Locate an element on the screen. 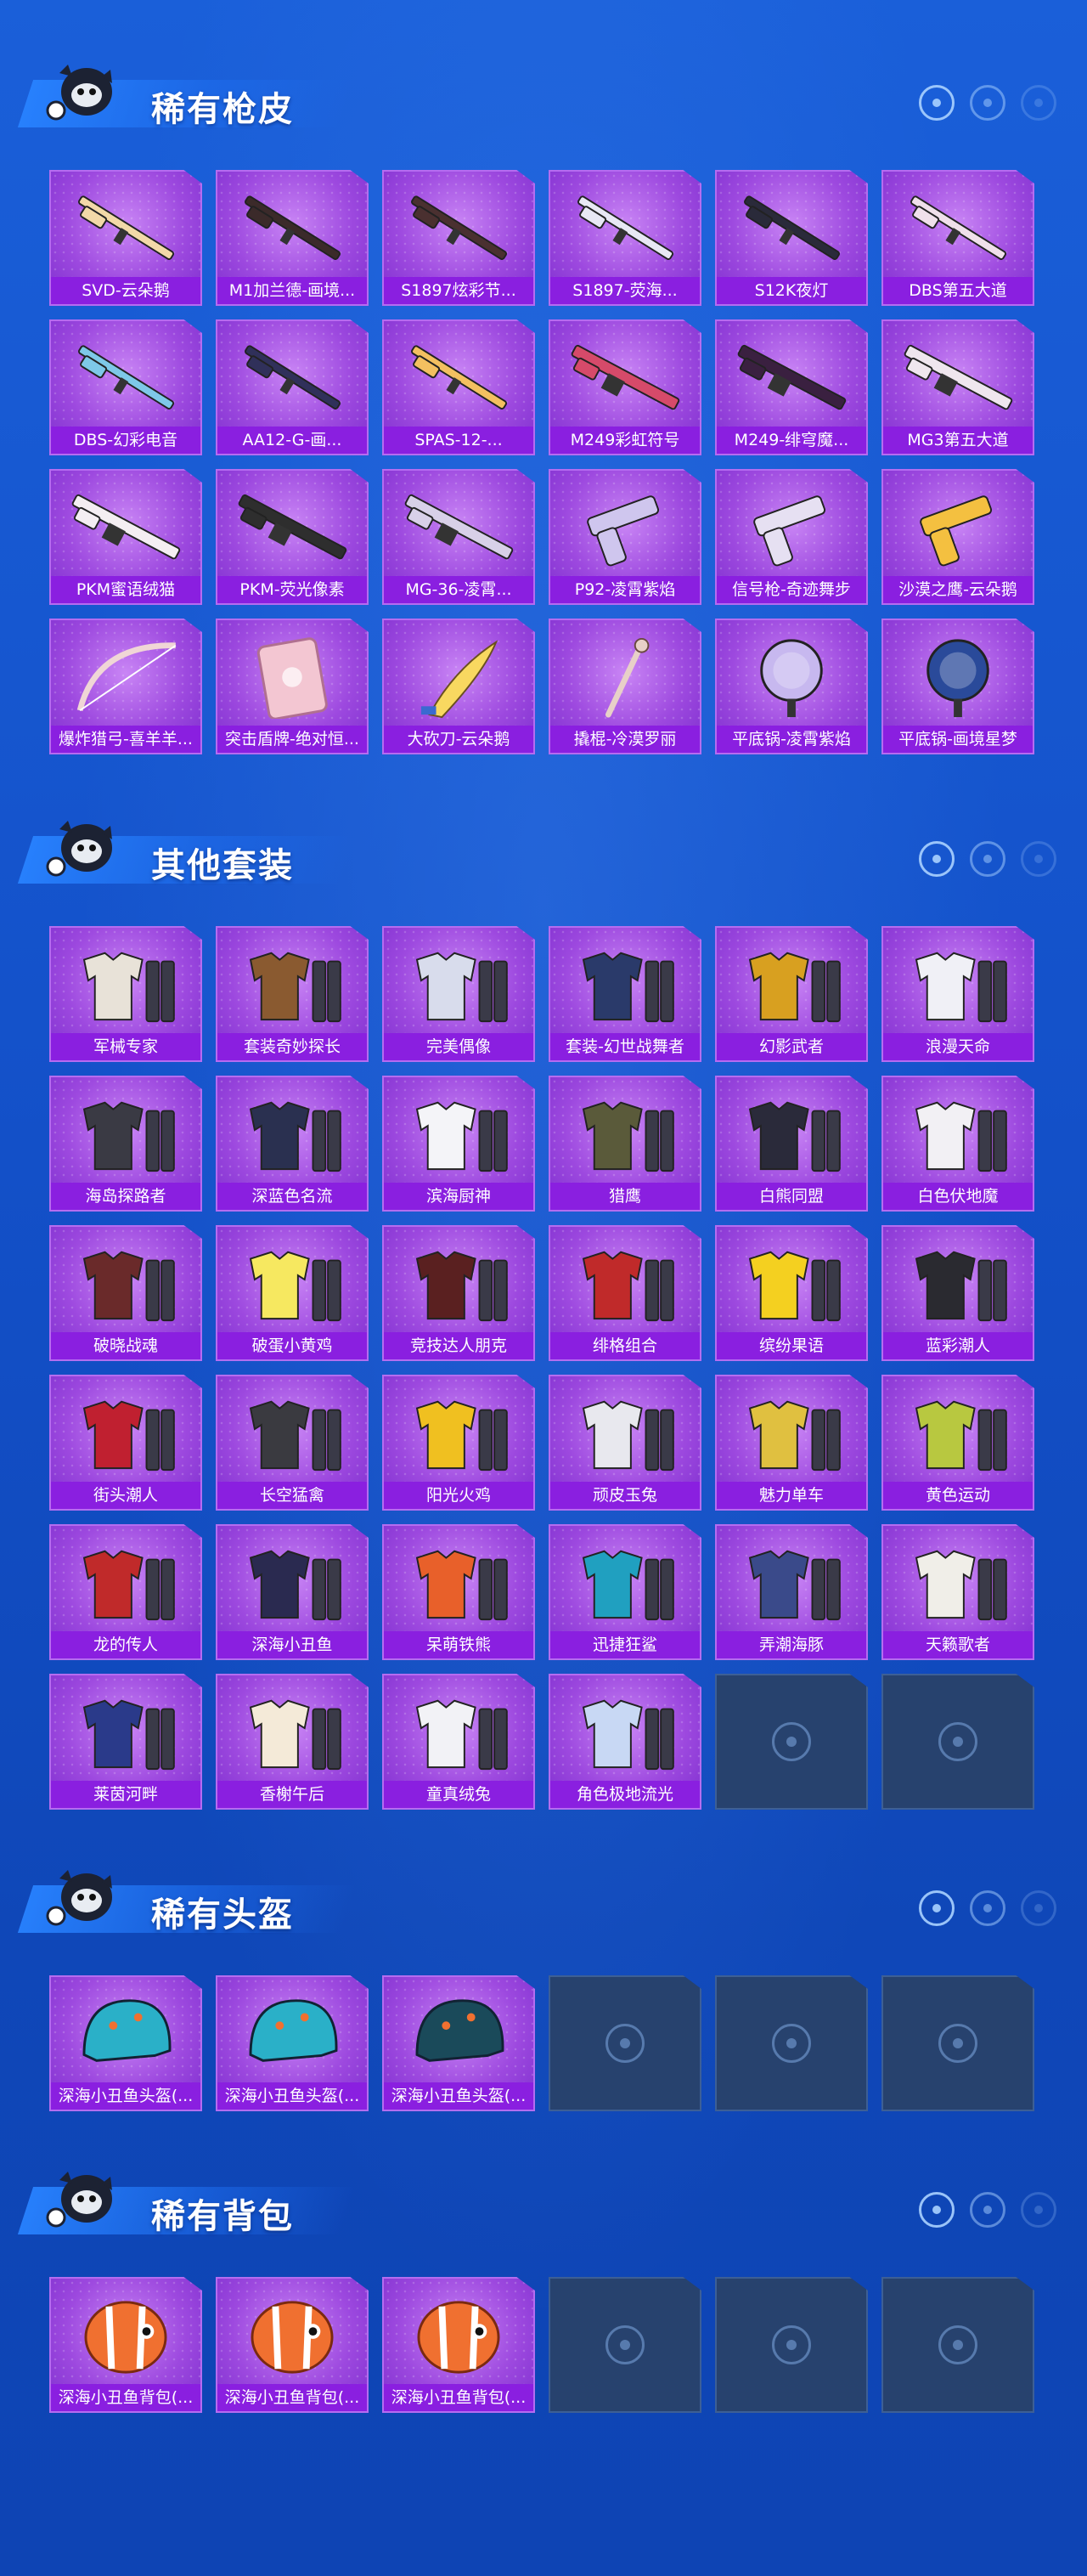  item-card: 白熊同盟 is located at coordinates (791, 1144).